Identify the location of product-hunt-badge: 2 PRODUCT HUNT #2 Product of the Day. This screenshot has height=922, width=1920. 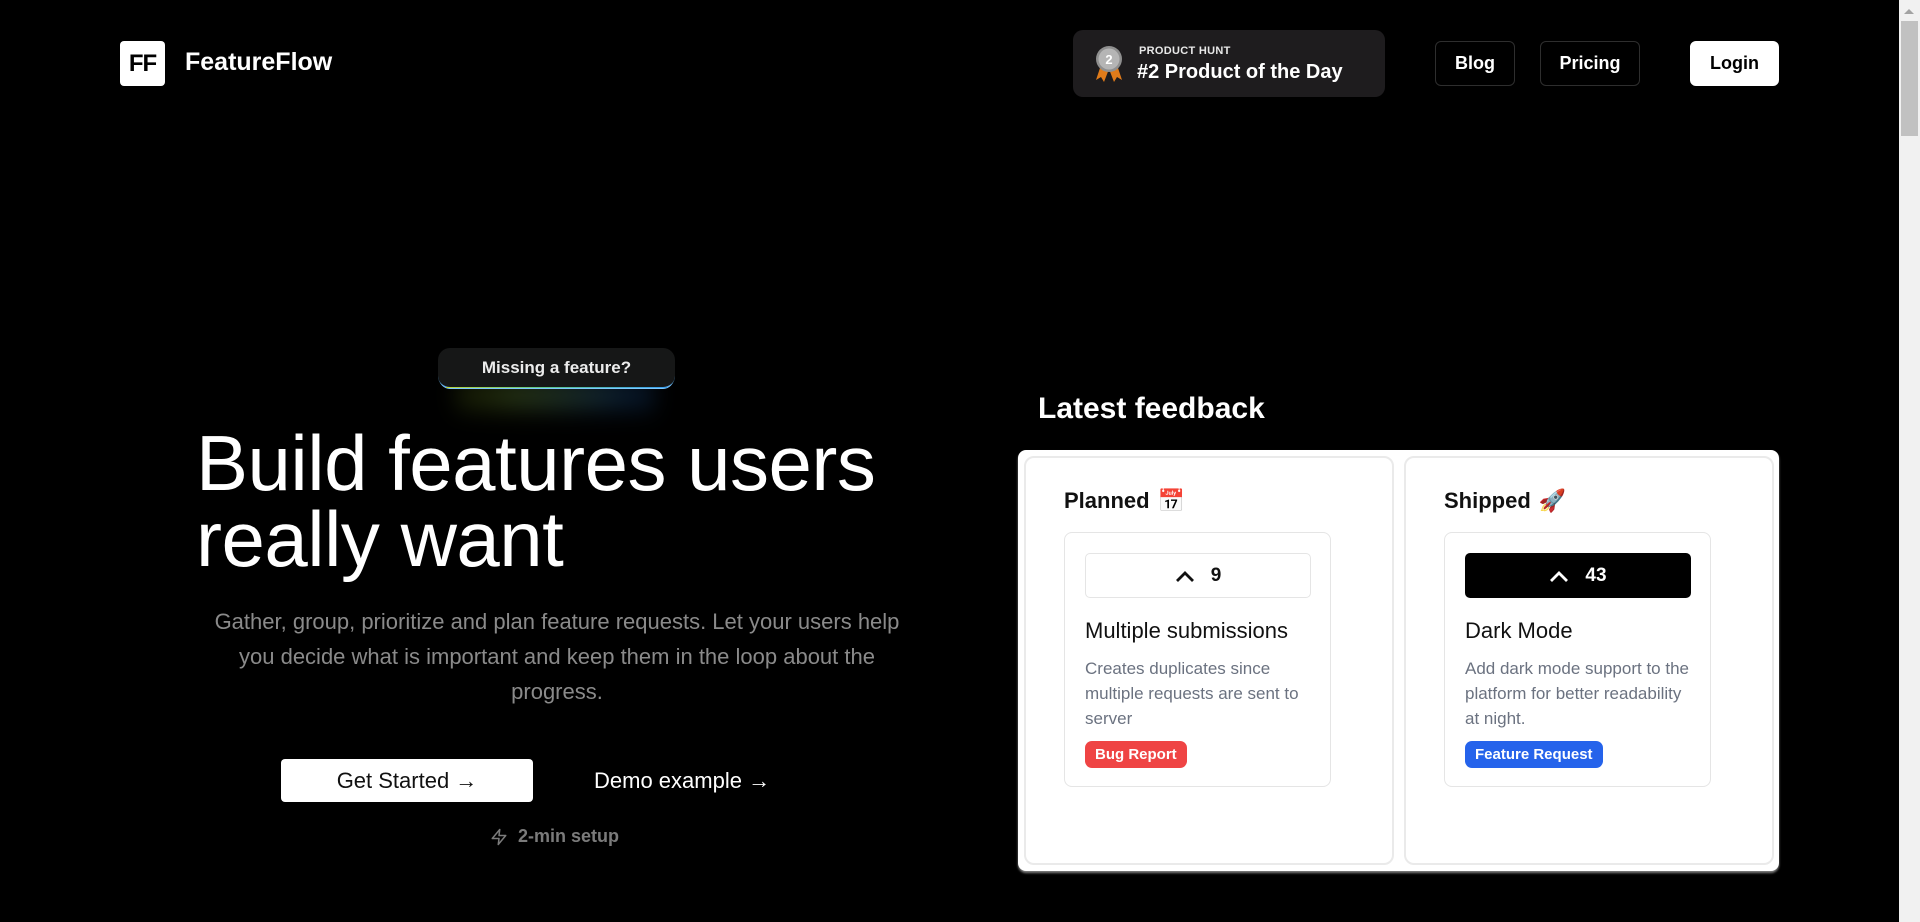
(1229, 63).